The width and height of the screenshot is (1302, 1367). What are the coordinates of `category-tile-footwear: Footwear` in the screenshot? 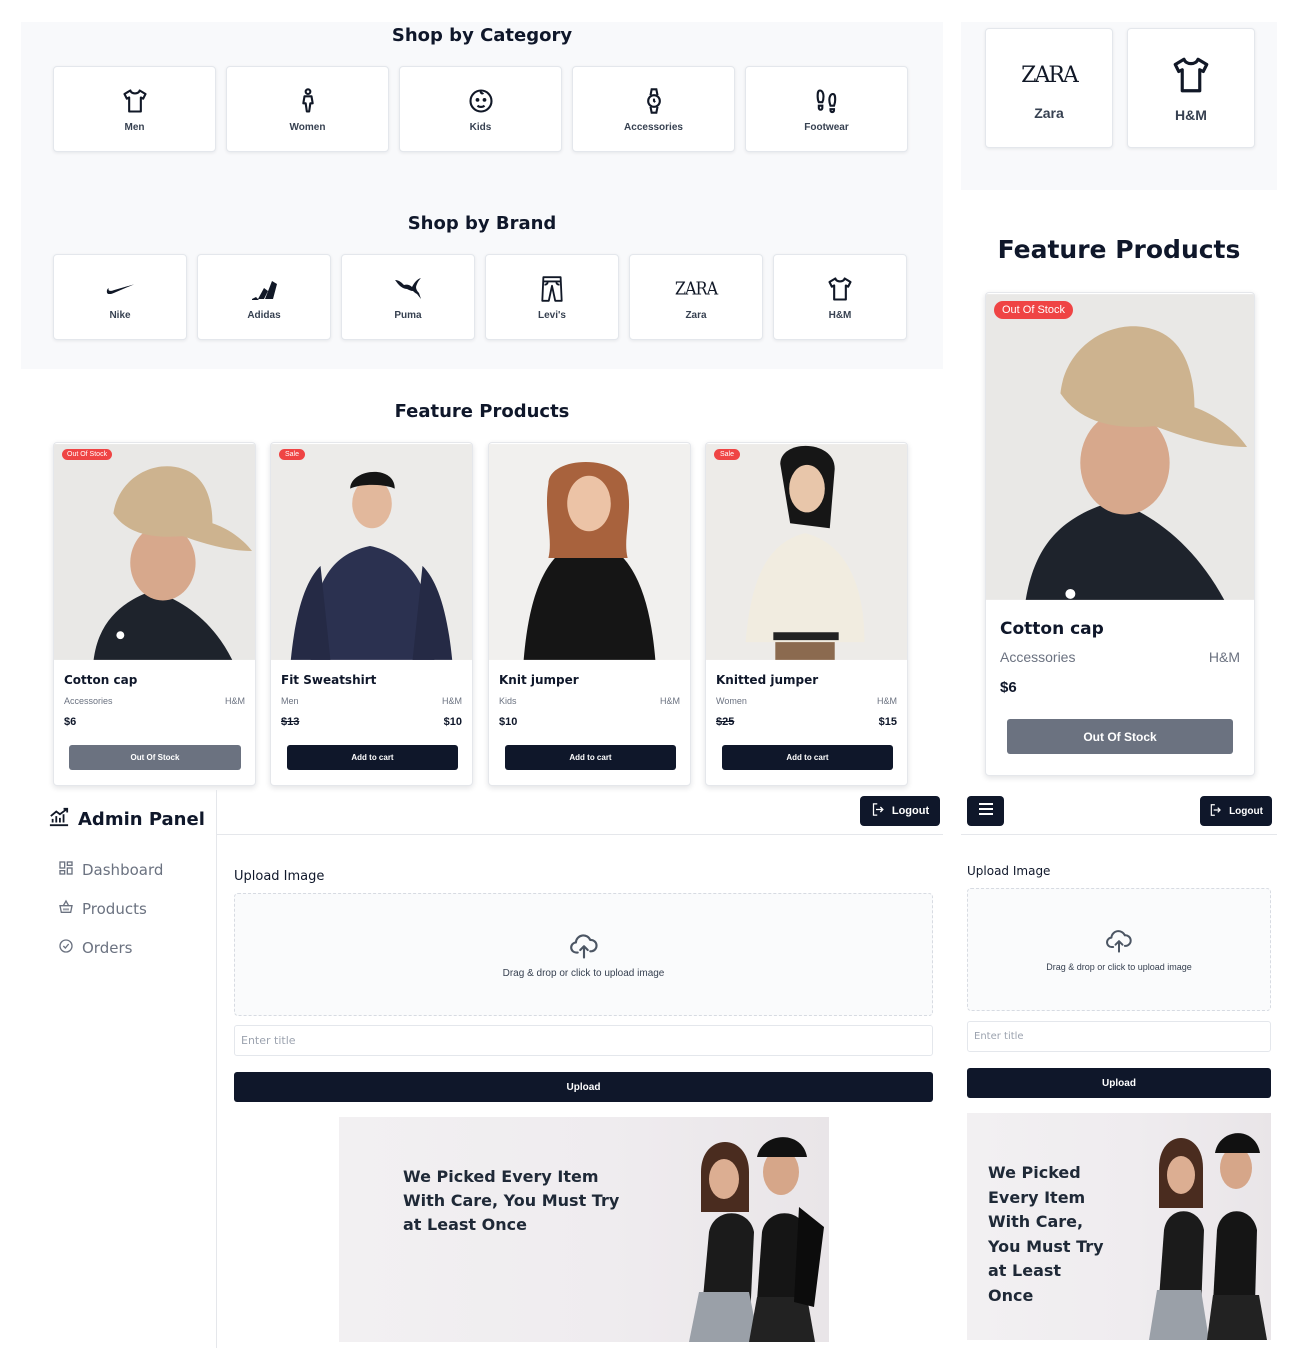 It's located at (826, 109).